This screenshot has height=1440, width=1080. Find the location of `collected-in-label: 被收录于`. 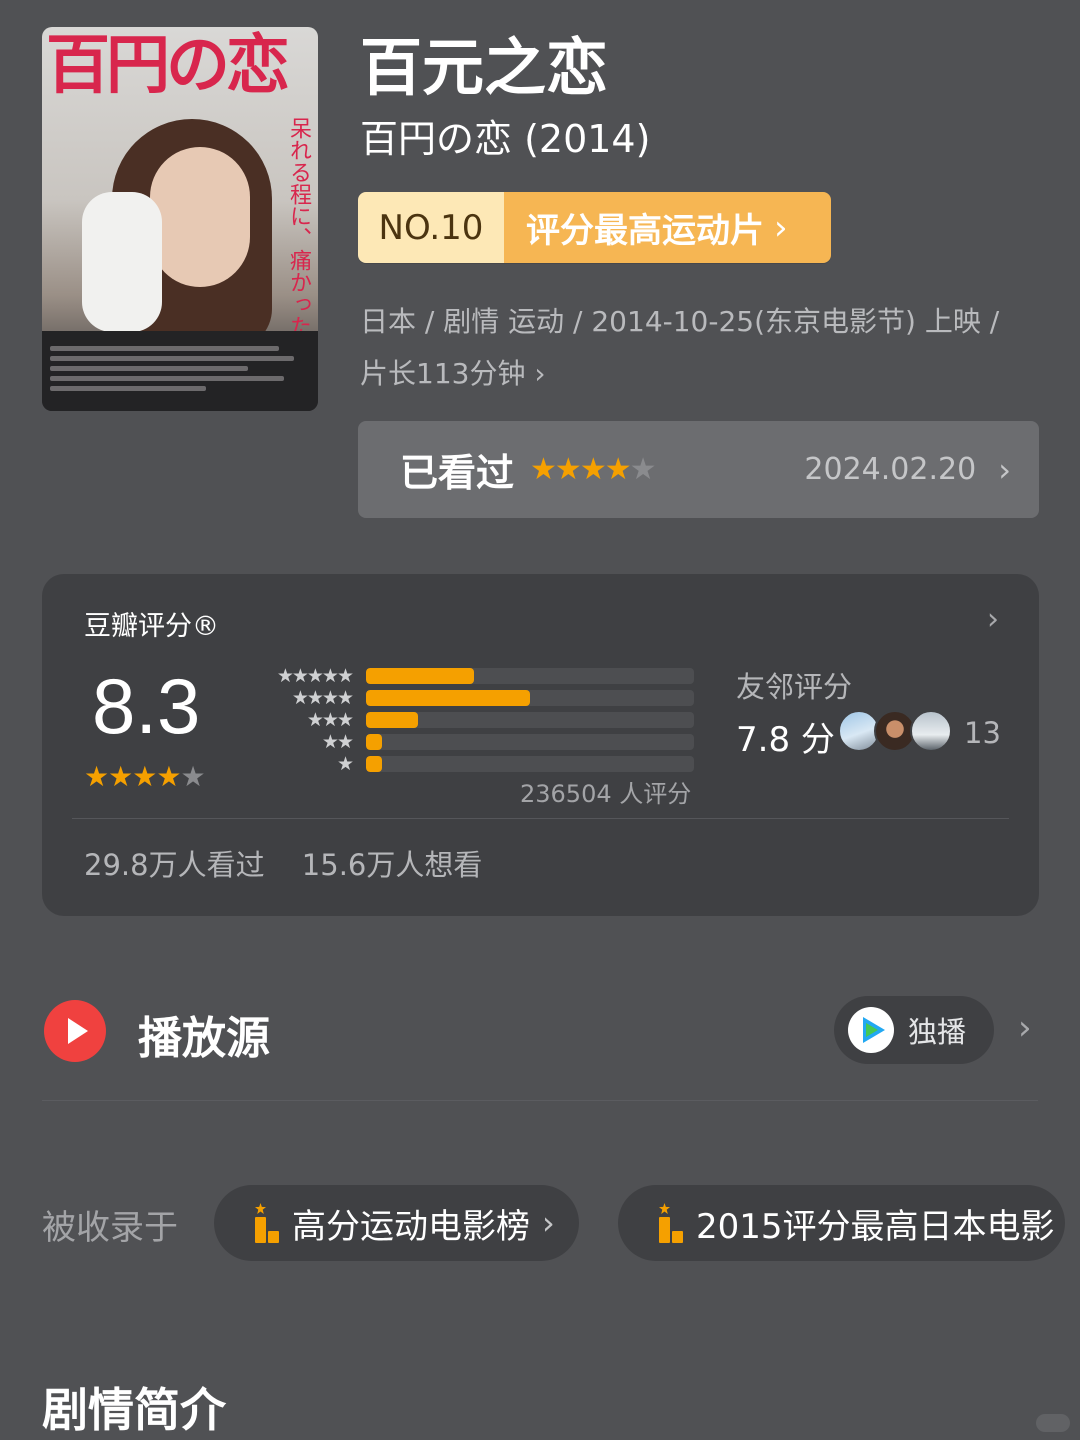

collected-in-label: 被收录于 is located at coordinates (110, 1228).